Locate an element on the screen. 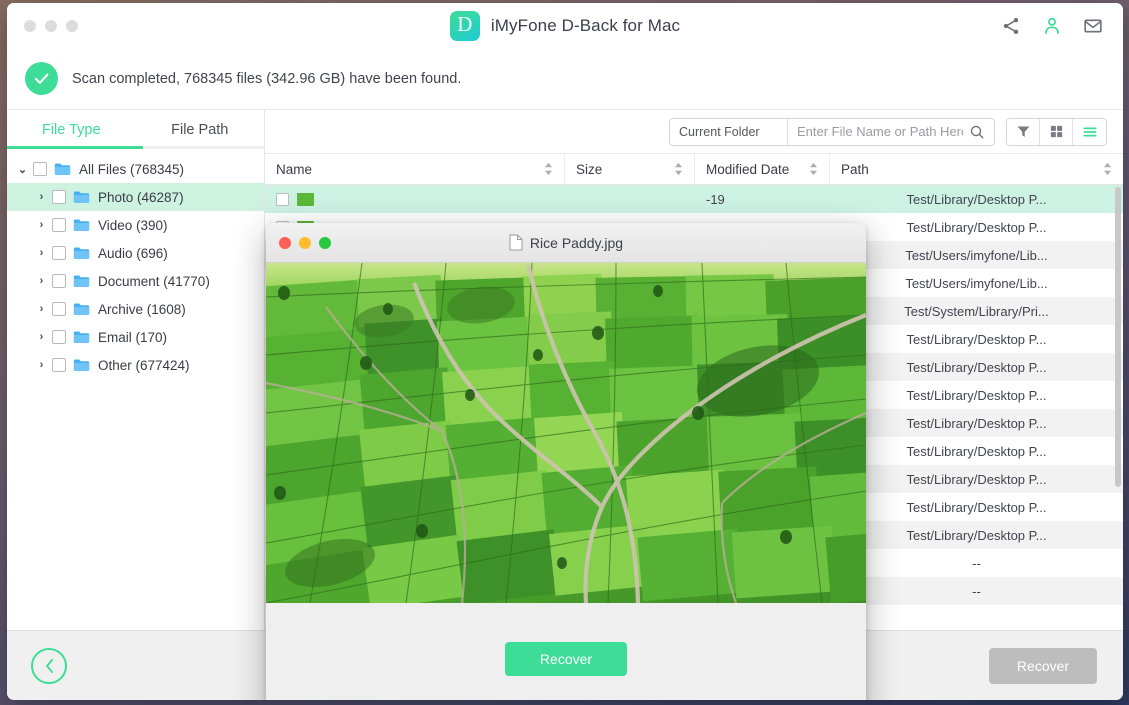 The height and width of the screenshot is (705, 1129). preview-titlebar: Rice Paddy.jpg is located at coordinates (566, 243).